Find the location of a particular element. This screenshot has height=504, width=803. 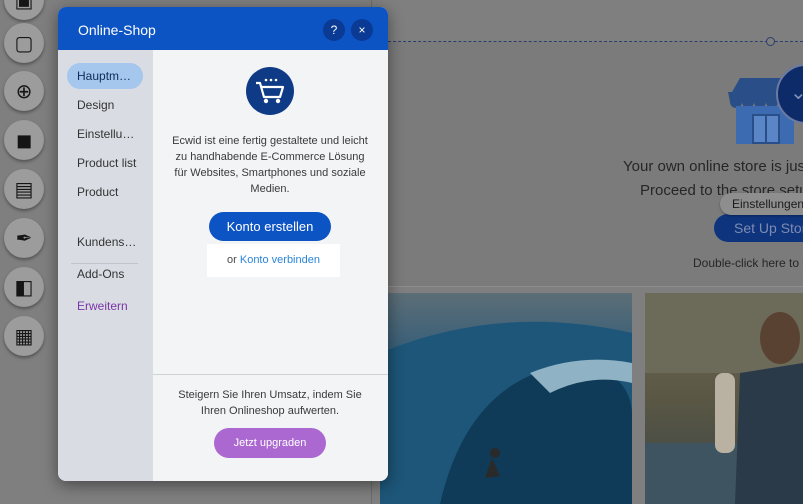

help-button: ? is located at coordinates (334, 30).